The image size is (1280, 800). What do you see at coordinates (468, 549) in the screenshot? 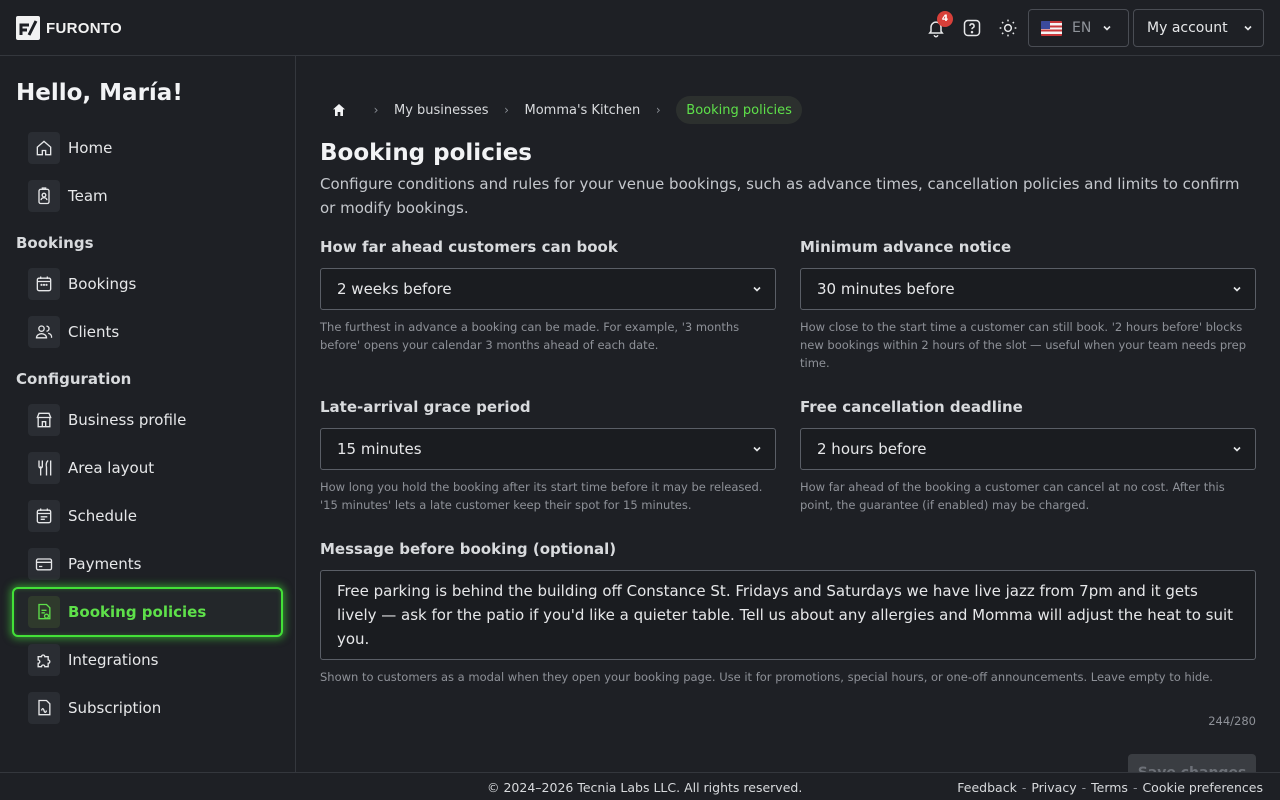
I see `message-label: Message before booking (optional)` at bounding box center [468, 549].